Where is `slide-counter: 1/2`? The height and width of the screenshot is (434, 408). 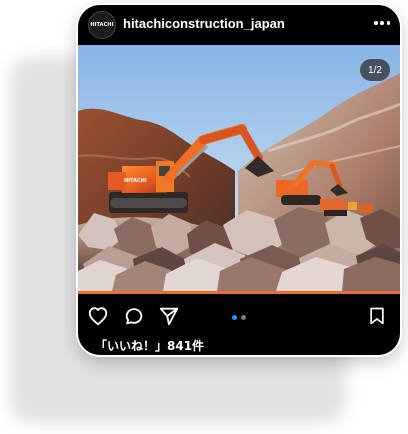
slide-counter: 1/2 is located at coordinates (375, 70).